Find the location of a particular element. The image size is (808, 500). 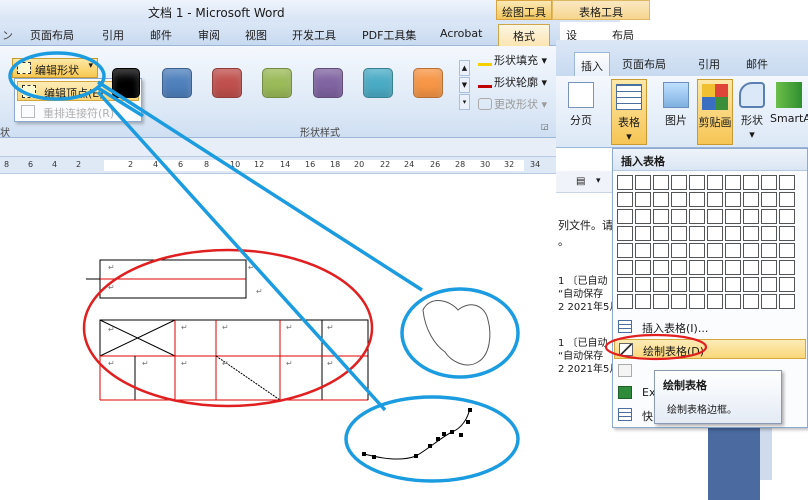

gallery-down-button: ▼ is located at coordinates (464, 85).